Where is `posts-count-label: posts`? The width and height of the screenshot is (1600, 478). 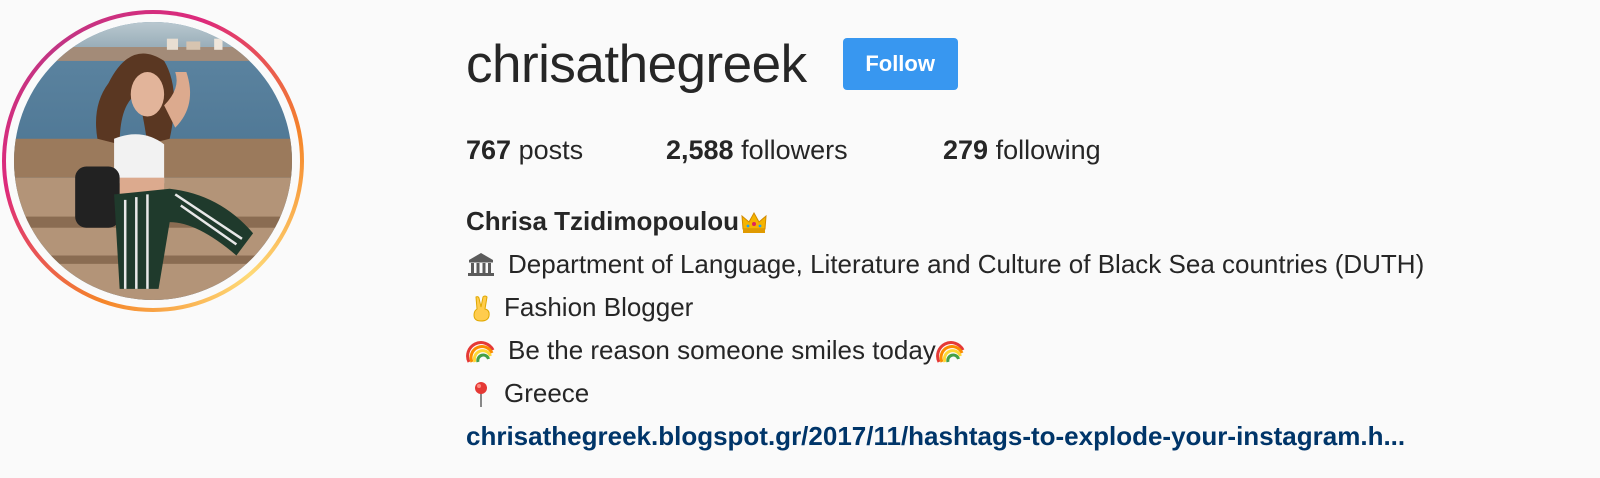 posts-count-label: posts is located at coordinates (551, 150).